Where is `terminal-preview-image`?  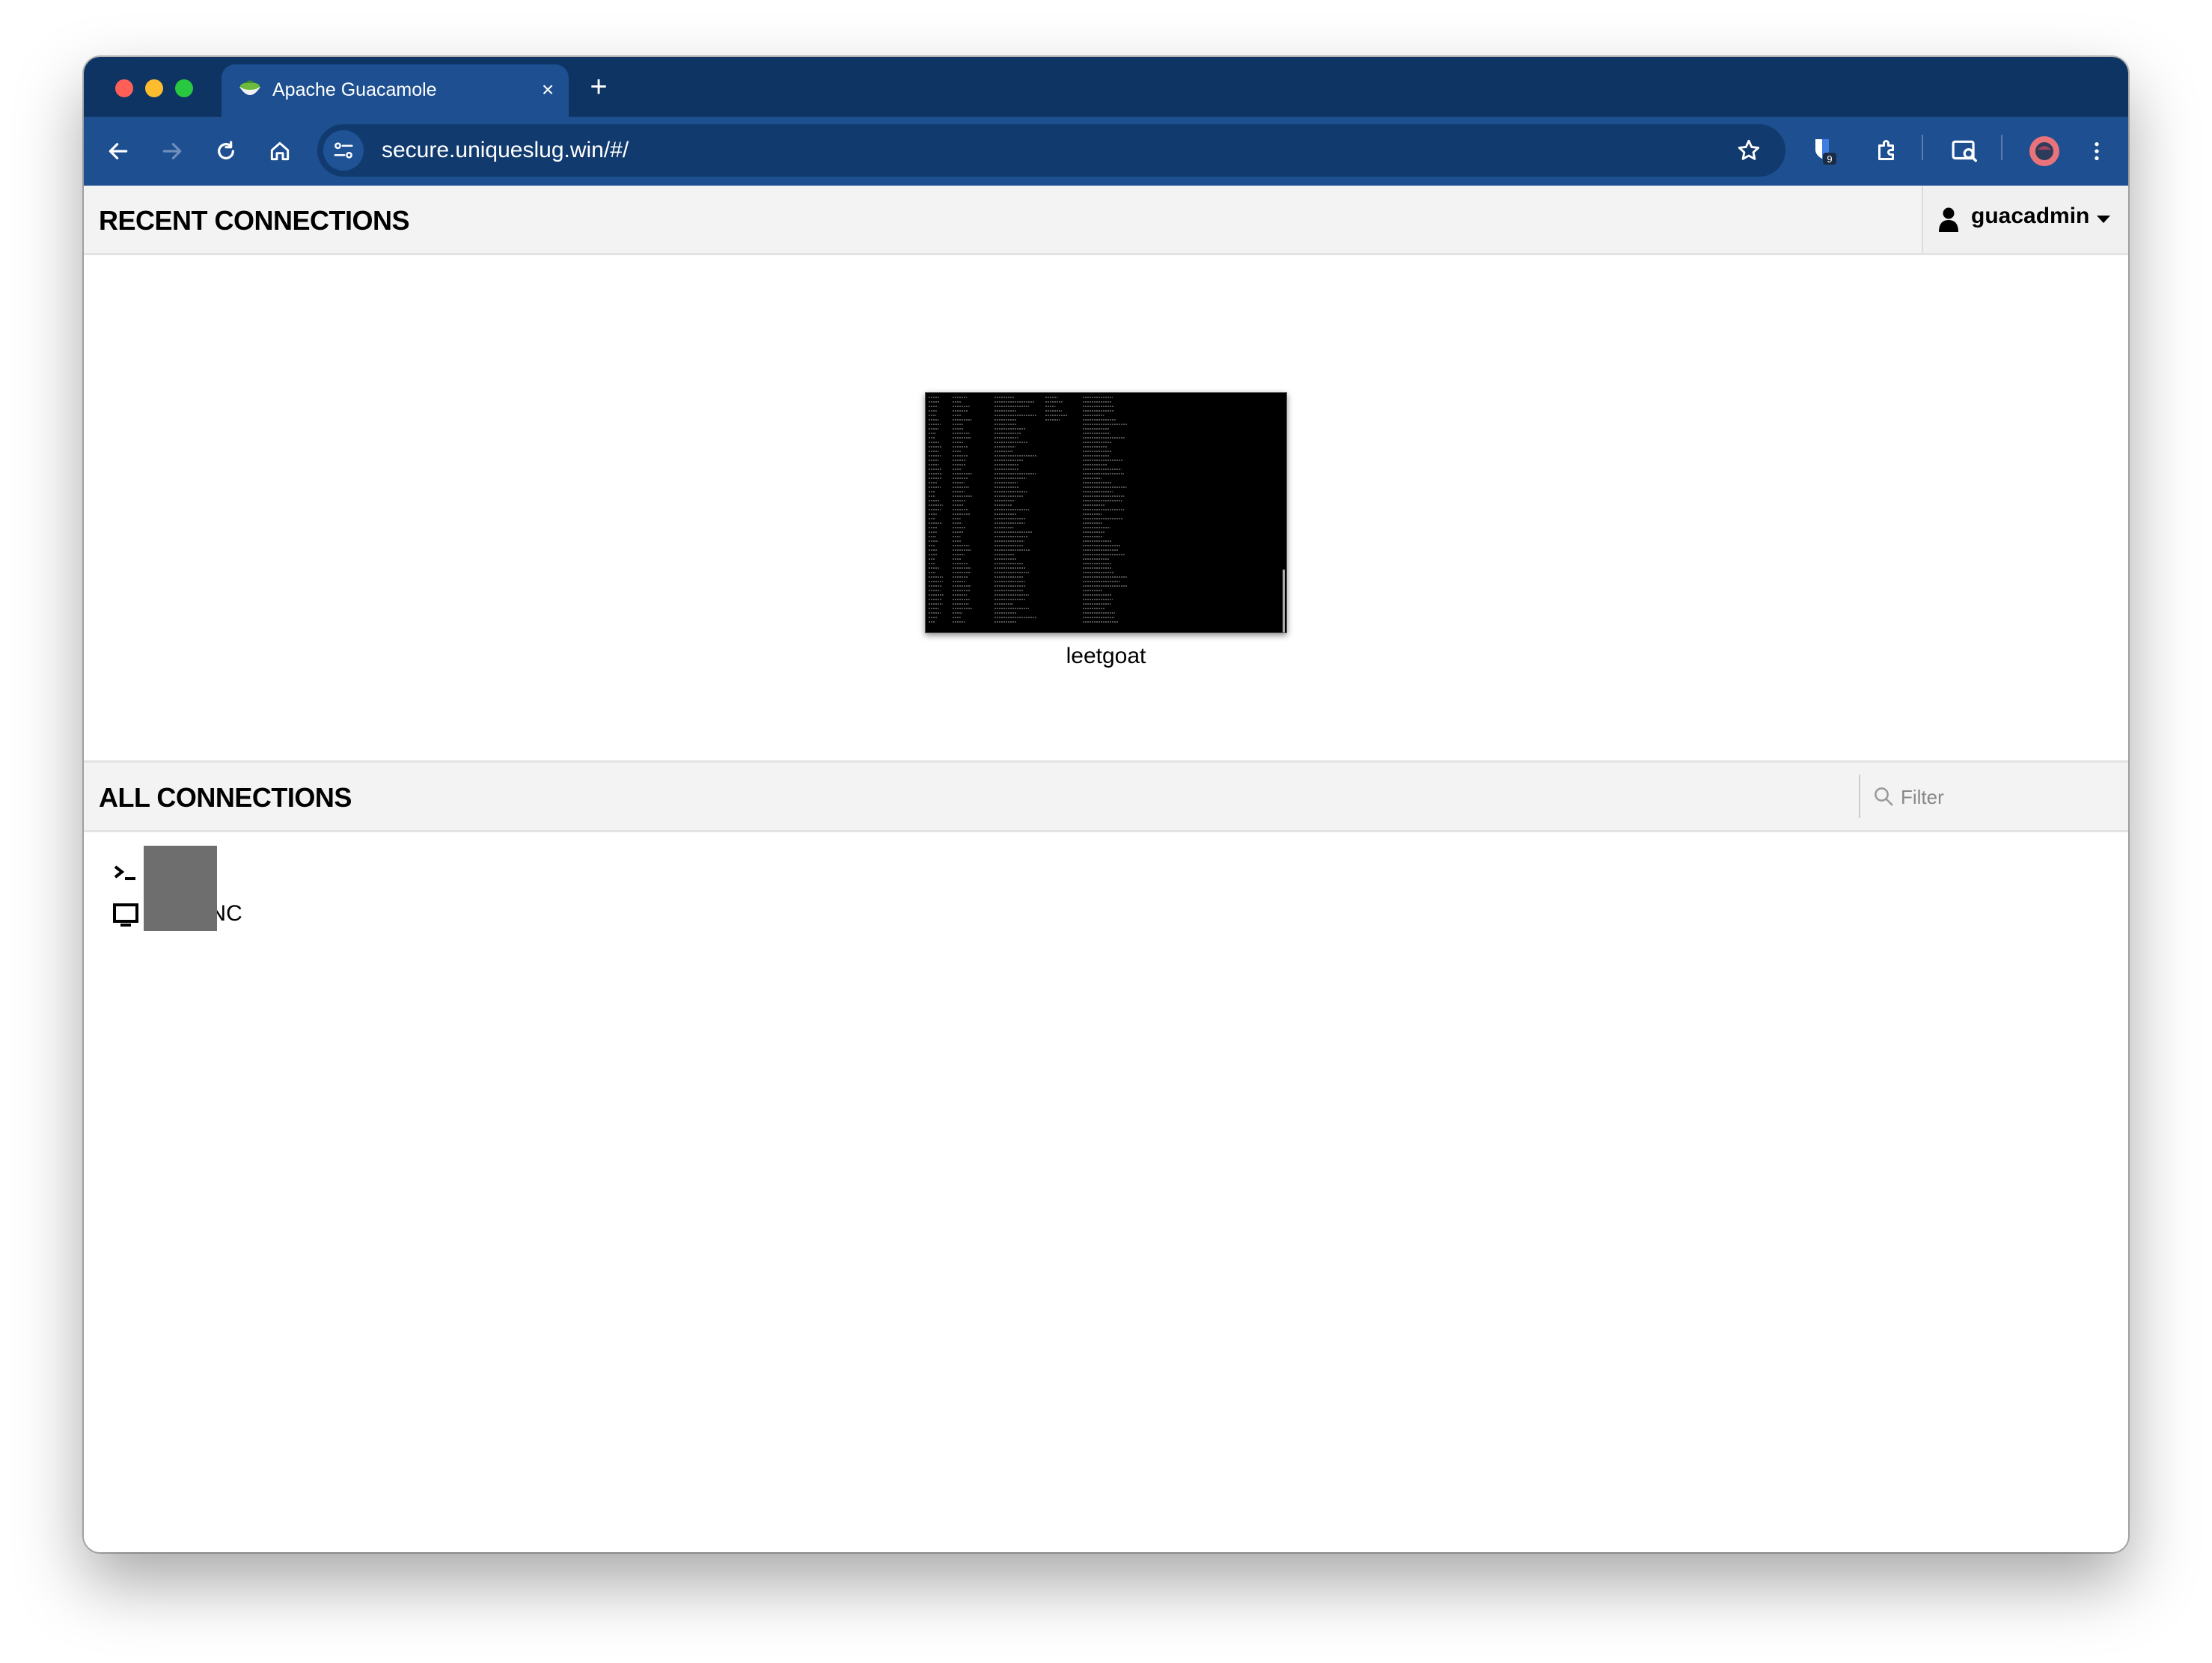
terminal-preview-image is located at coordinates (1106, 513).